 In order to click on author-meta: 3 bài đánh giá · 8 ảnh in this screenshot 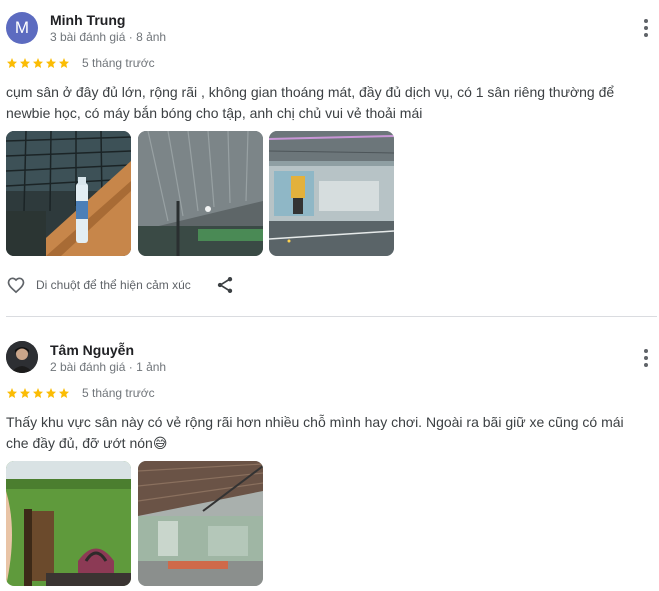, I will do `click(108, 37)`.